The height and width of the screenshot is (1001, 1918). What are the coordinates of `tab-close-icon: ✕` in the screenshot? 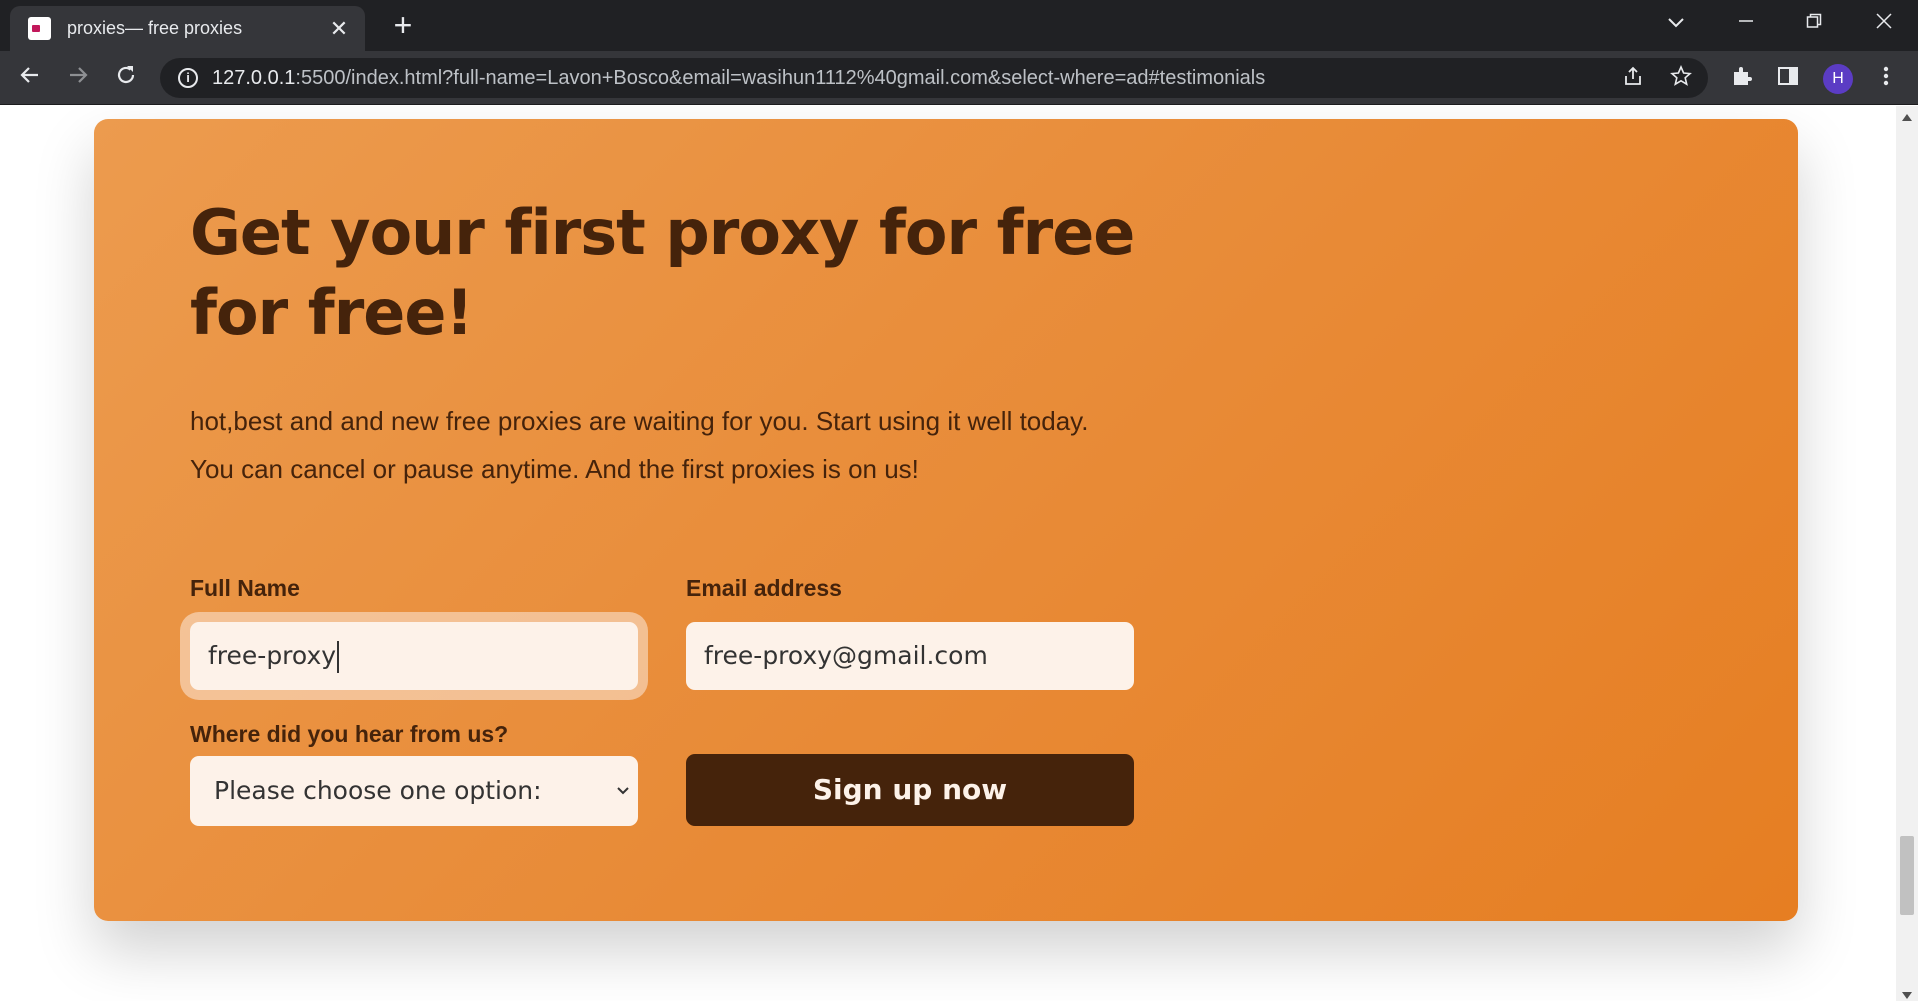 It's located at (339, 28).